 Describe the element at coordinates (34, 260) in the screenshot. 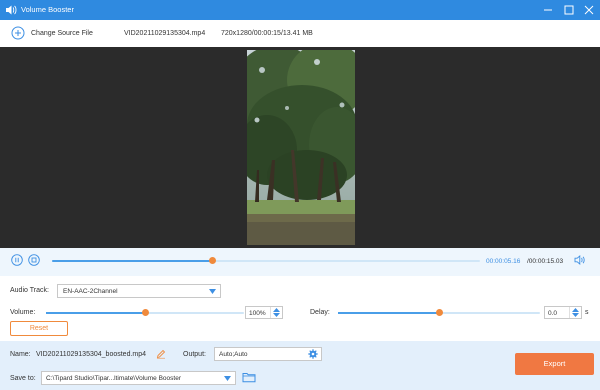

I see `stop-icon` at that location.